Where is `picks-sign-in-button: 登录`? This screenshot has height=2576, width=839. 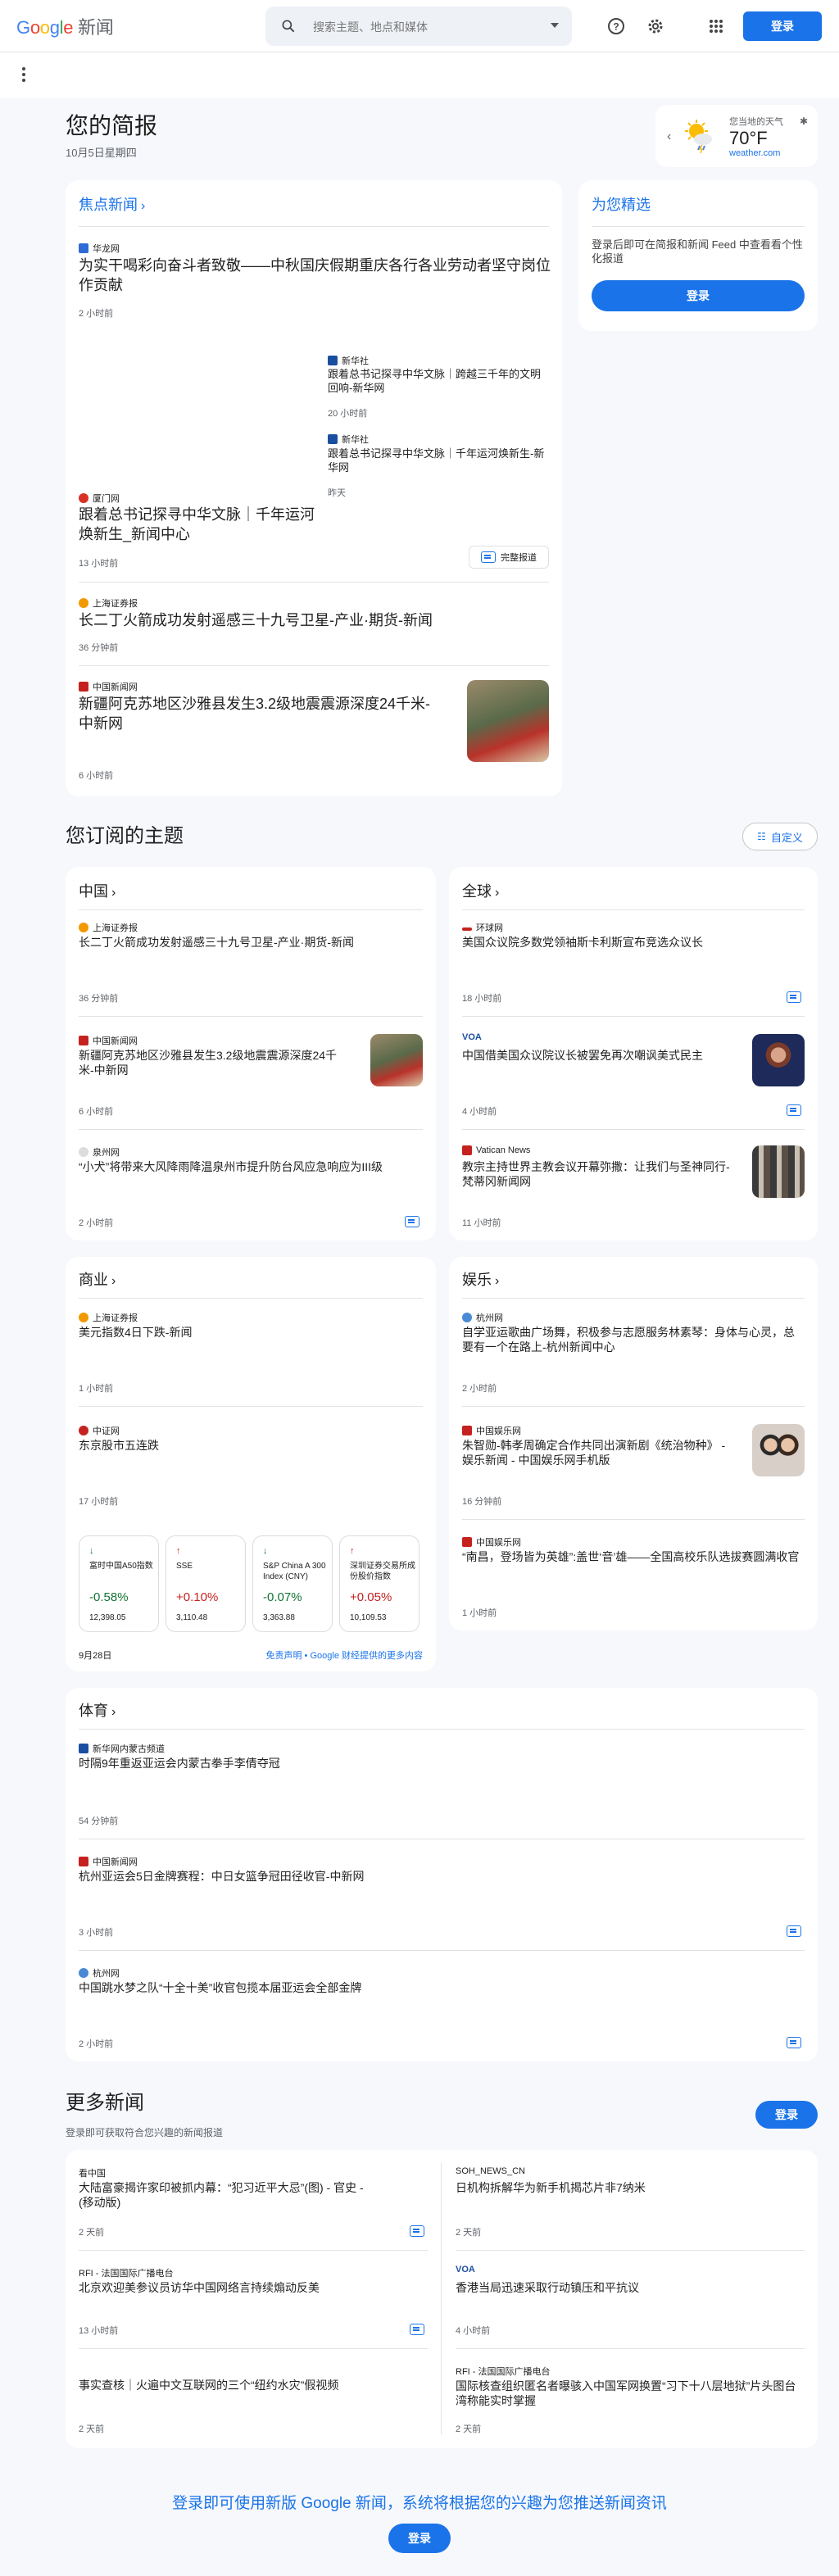 picks-sign-in-button: 登录 is located at coordinates (698, 295).